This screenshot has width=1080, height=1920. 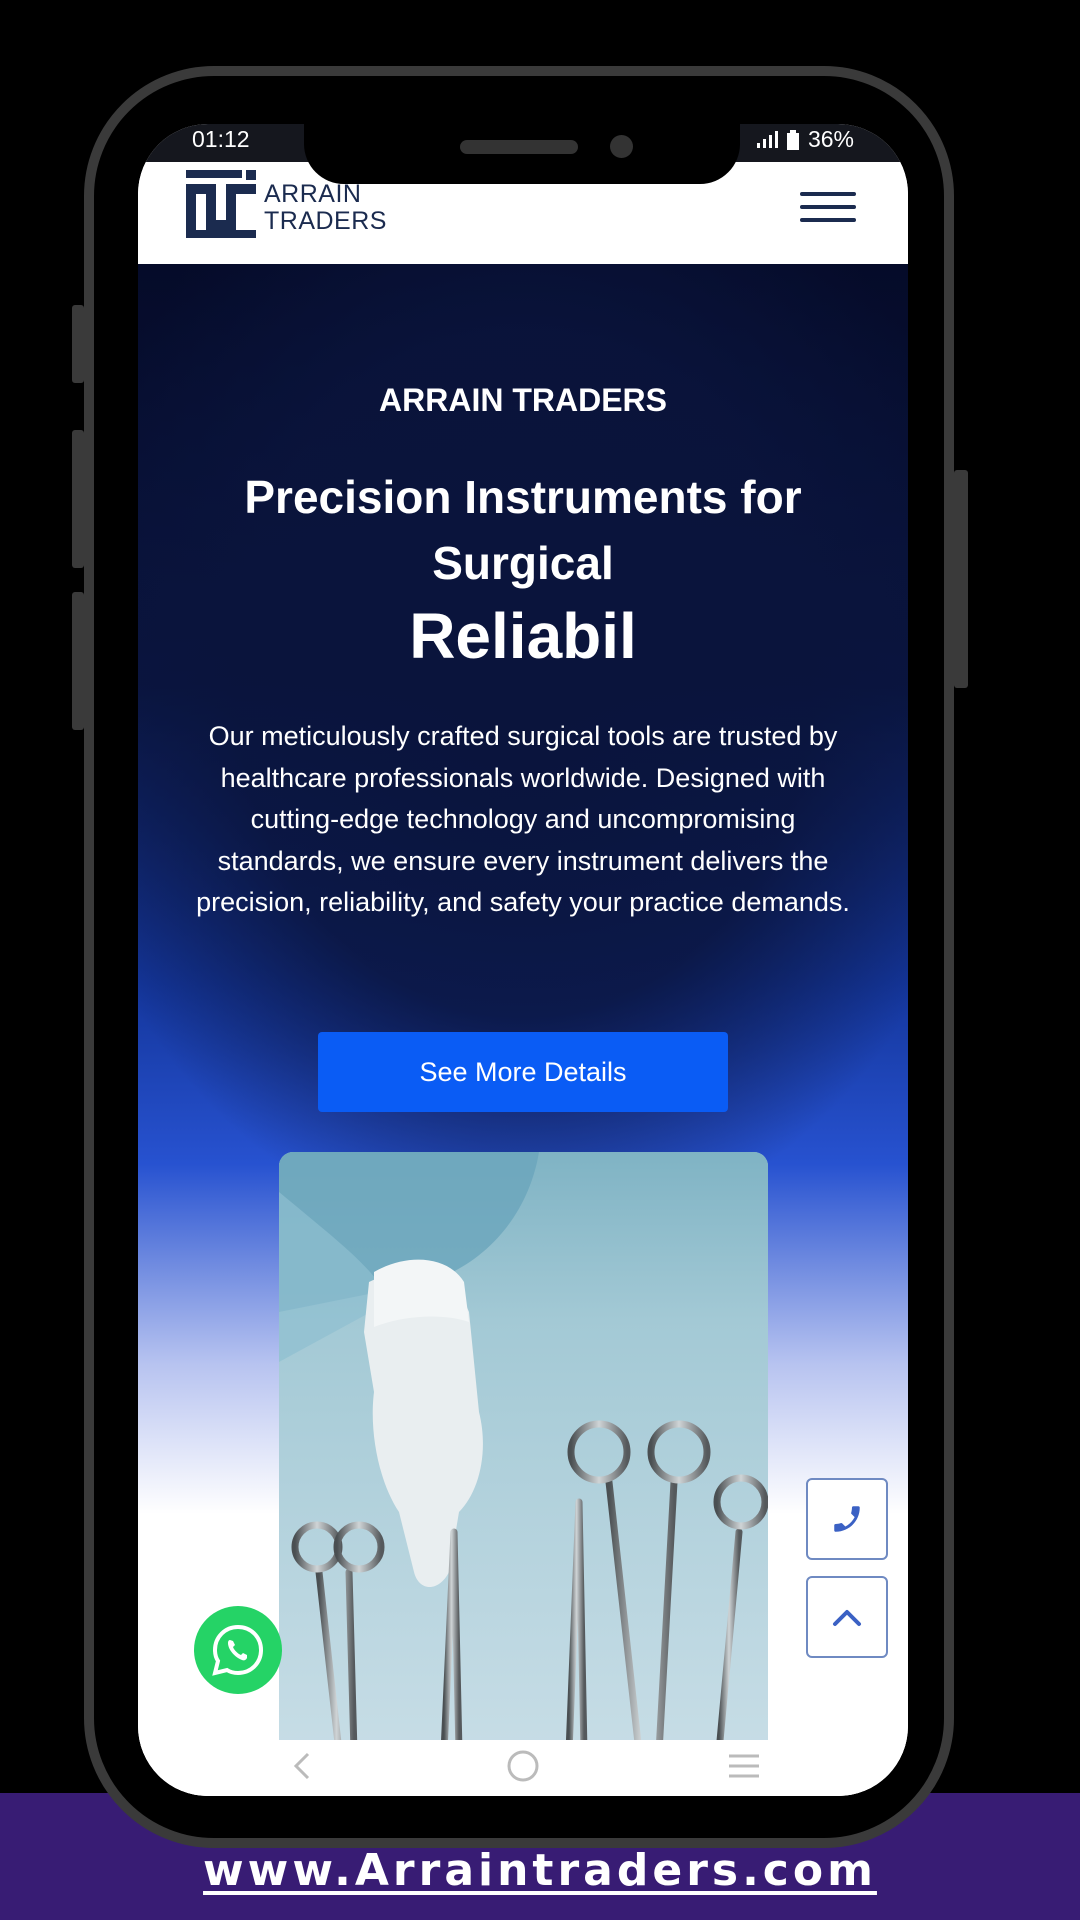 What do you see at coordinates (221, 204) in the screenshot?
I see `logo-mark-icon` at bounding box center [221, 204].